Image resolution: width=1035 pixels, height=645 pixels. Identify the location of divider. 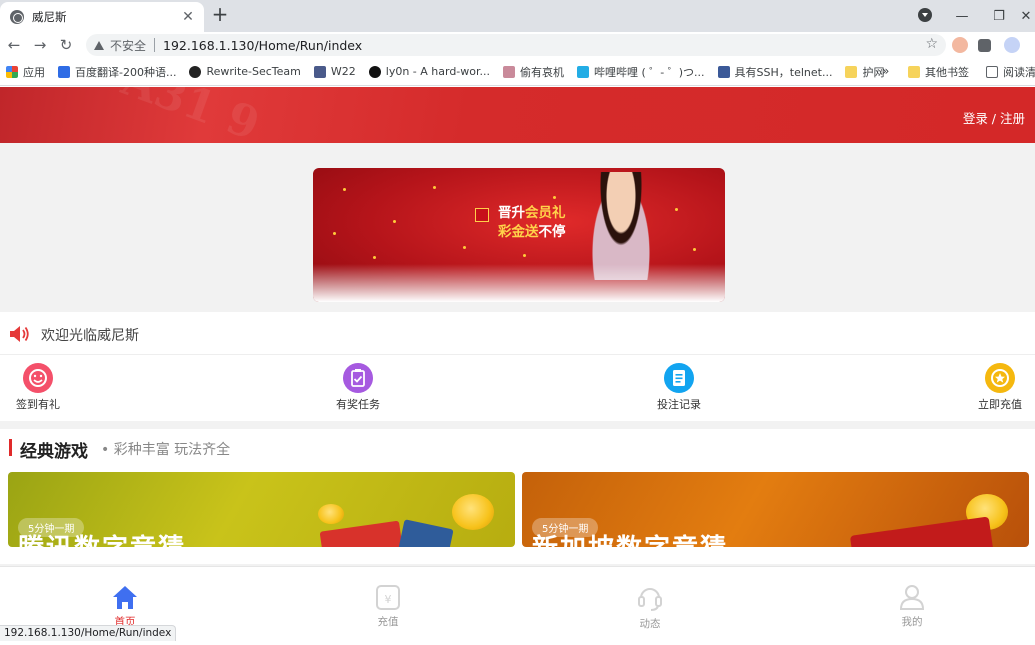
(155, 45).